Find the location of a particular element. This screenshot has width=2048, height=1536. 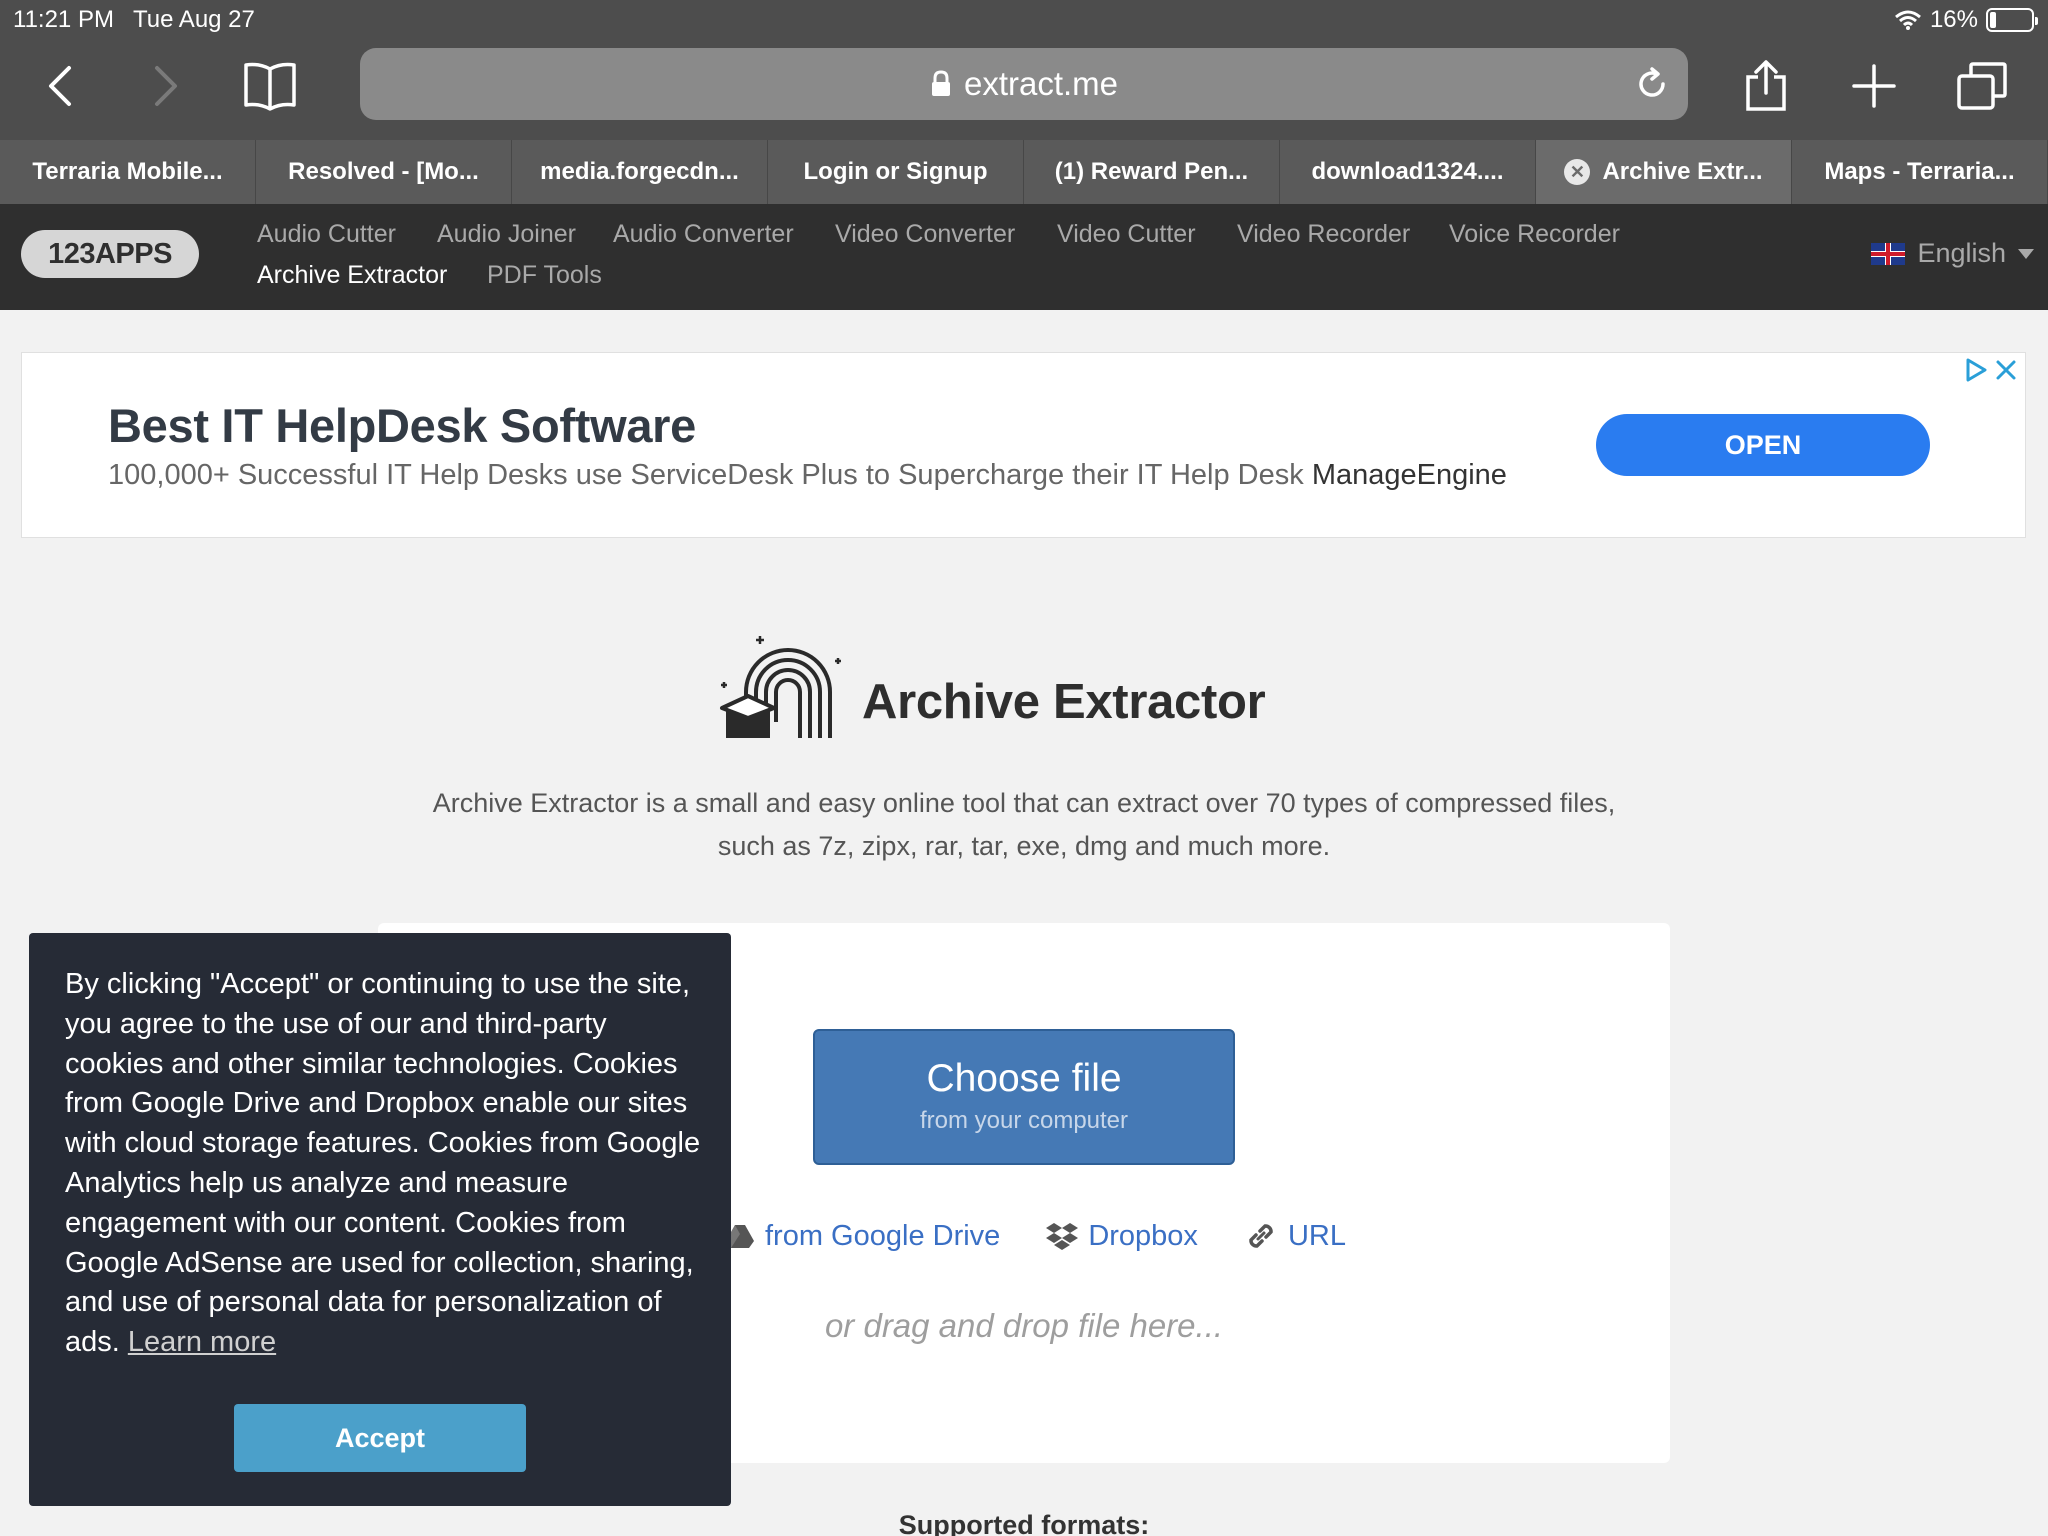

nav-video-recorder: Video Recorder is located at coordinates (1323, 234).